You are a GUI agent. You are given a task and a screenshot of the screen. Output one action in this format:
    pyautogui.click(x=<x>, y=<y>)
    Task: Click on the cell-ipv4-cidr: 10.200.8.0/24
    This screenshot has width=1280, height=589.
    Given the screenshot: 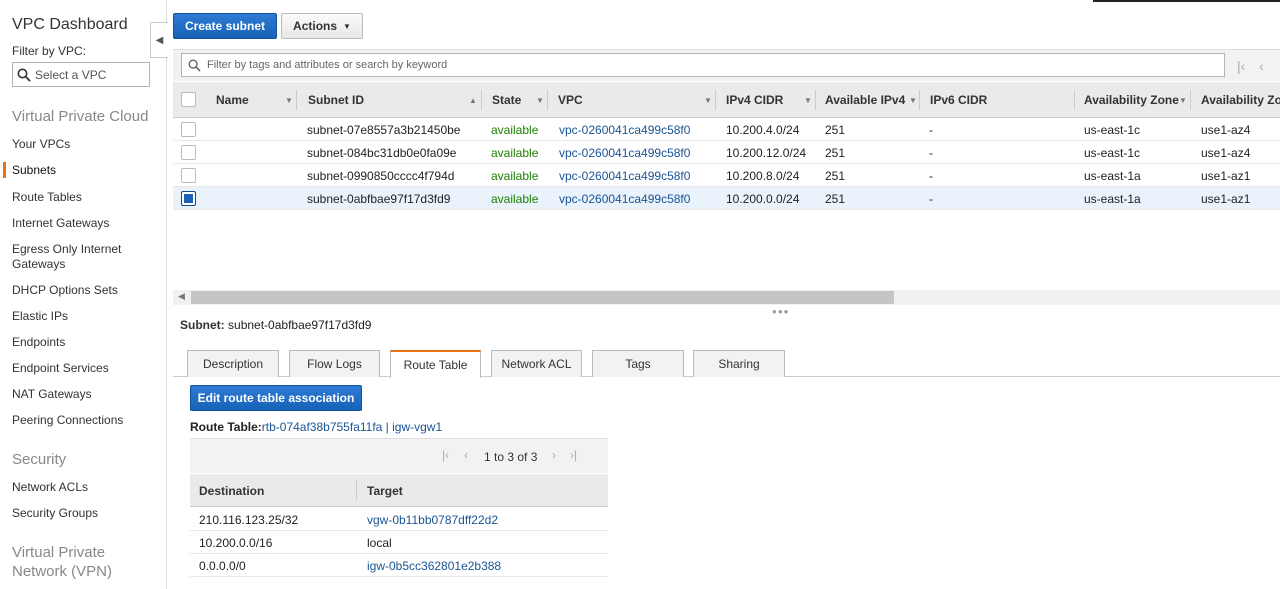 What is the action you would take?
    pyautogui.click(x=763, y=176)
    